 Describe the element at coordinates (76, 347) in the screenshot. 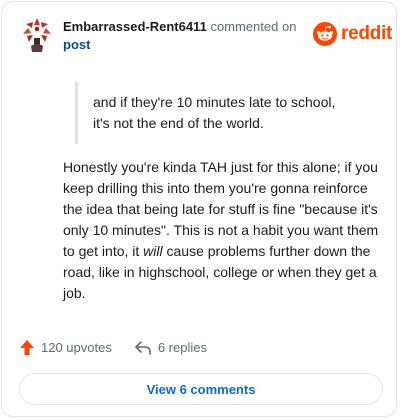

I see `upvote-count: 120 upvotes` at that location.